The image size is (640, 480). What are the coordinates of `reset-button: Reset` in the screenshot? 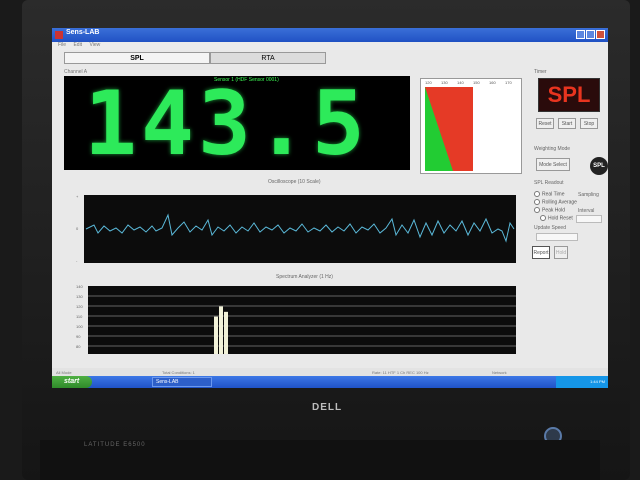 It's located at (545, 123).